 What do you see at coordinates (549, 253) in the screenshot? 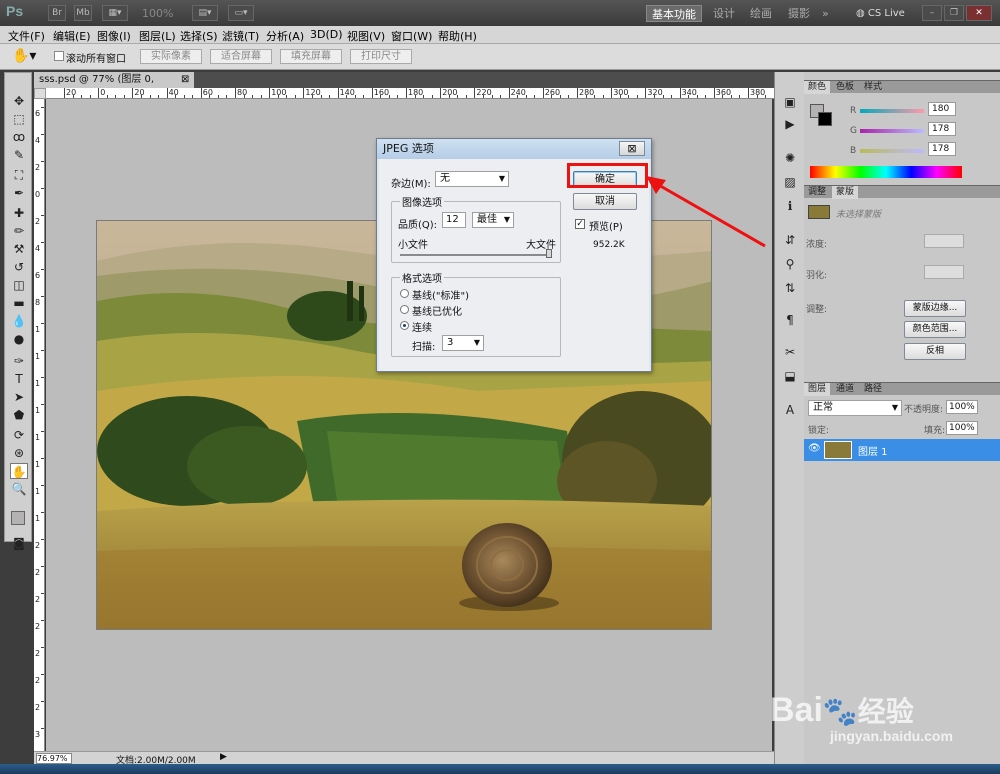
I see `quality-slider-thumb` at bounding box center [549, 253].